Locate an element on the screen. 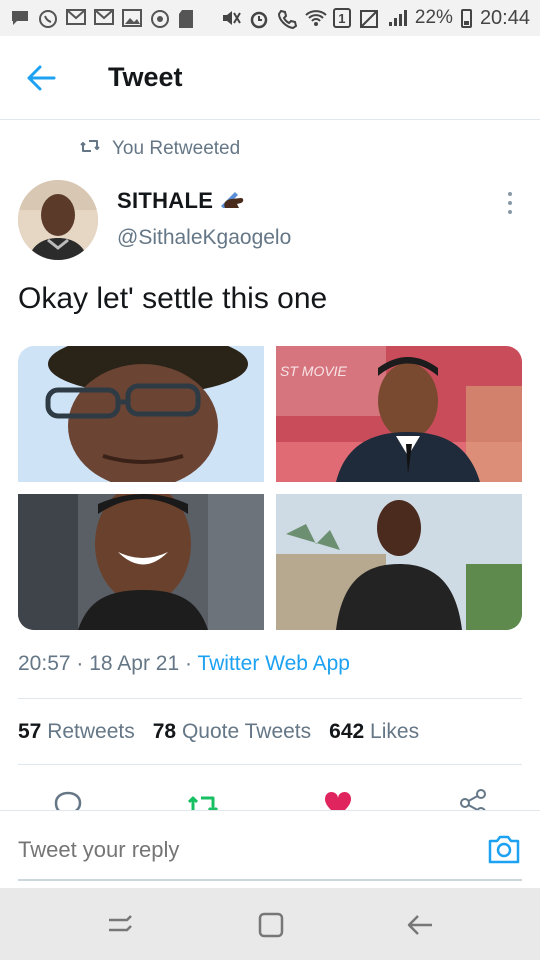  tweet-photo-2: ST MOVIE is located at coordinates (399, 414).